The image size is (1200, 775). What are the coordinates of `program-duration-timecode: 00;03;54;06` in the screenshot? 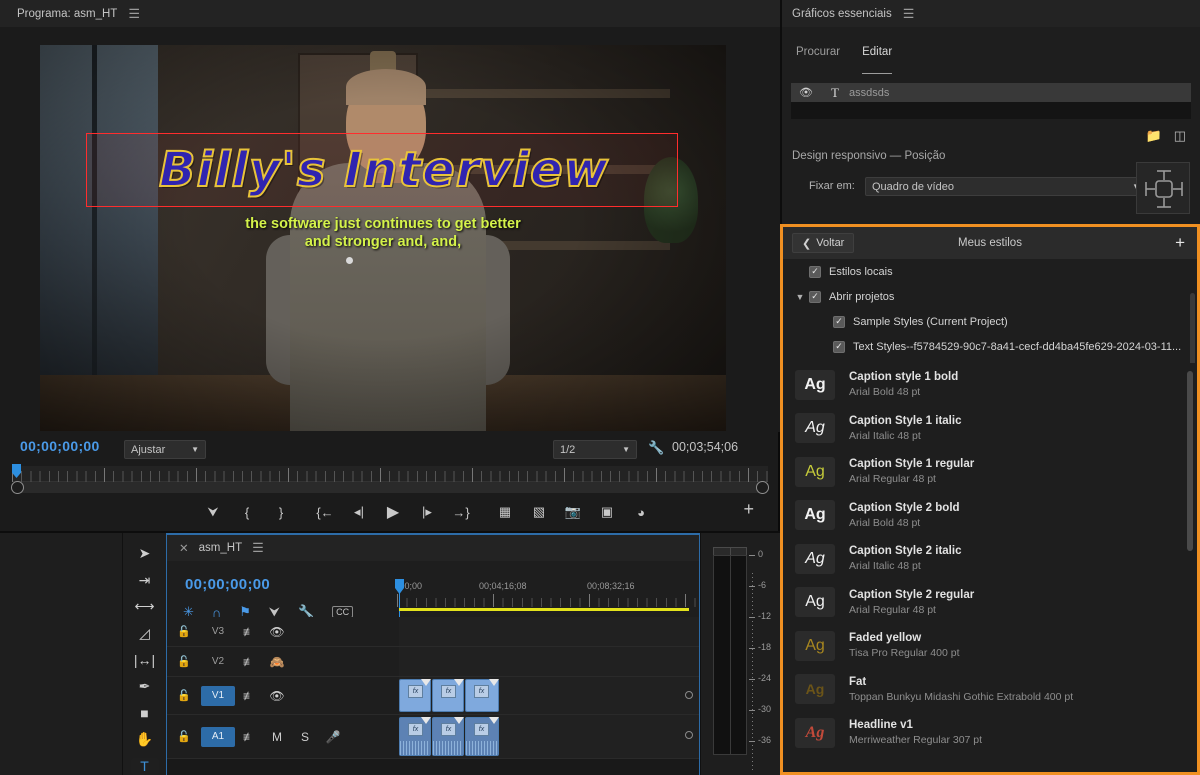 It's located at (705, 447).